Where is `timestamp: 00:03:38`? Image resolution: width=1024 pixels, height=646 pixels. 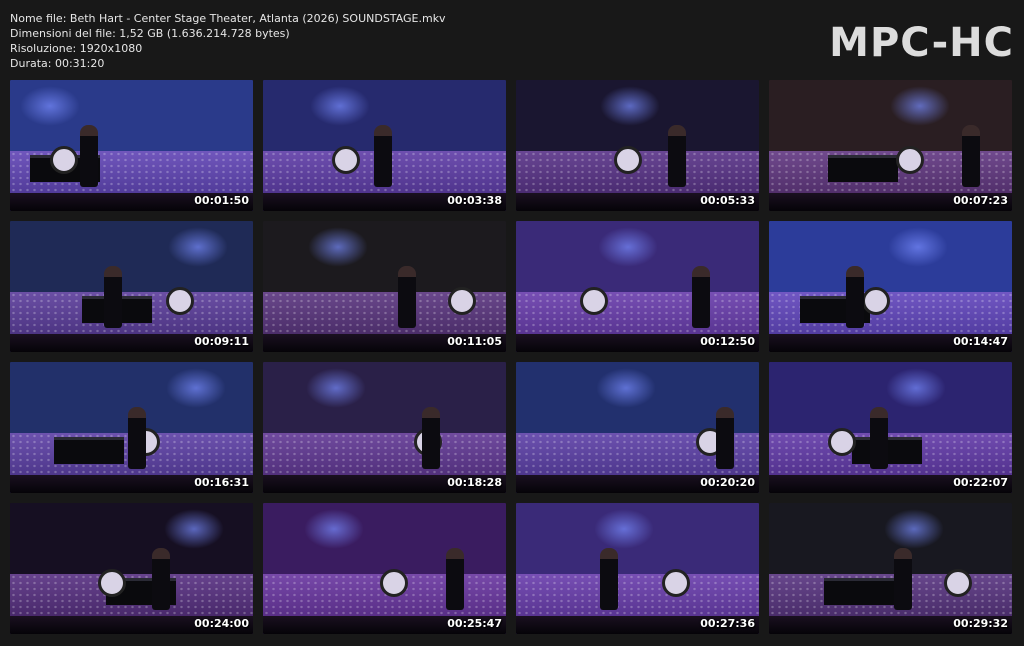
timestamp: 00:03:38 is located at coordinates (474, 200).